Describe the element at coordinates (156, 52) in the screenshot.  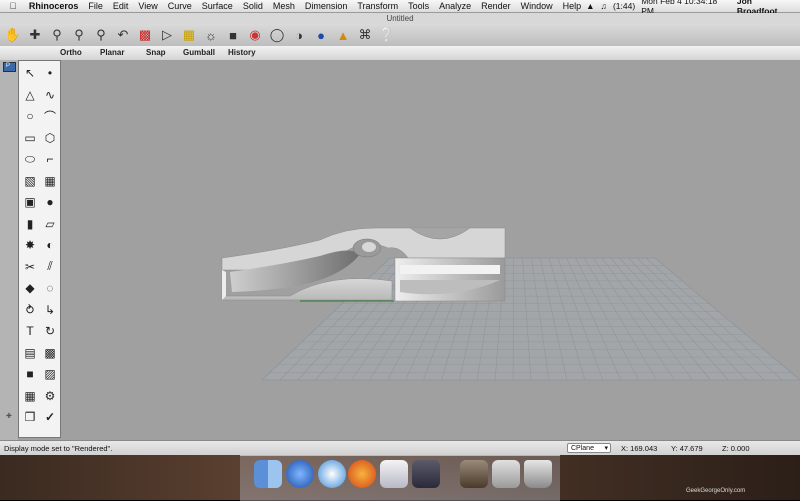
I see `tab-snap: Snap` at that location.